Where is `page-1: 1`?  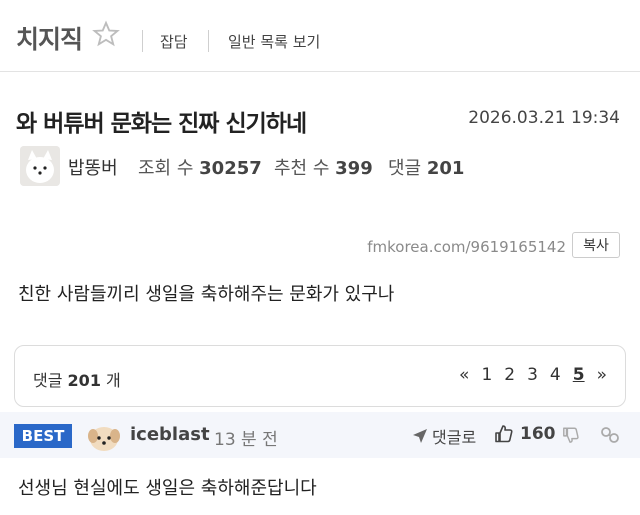
page-1: 1 is located at coordinates (486, 375).